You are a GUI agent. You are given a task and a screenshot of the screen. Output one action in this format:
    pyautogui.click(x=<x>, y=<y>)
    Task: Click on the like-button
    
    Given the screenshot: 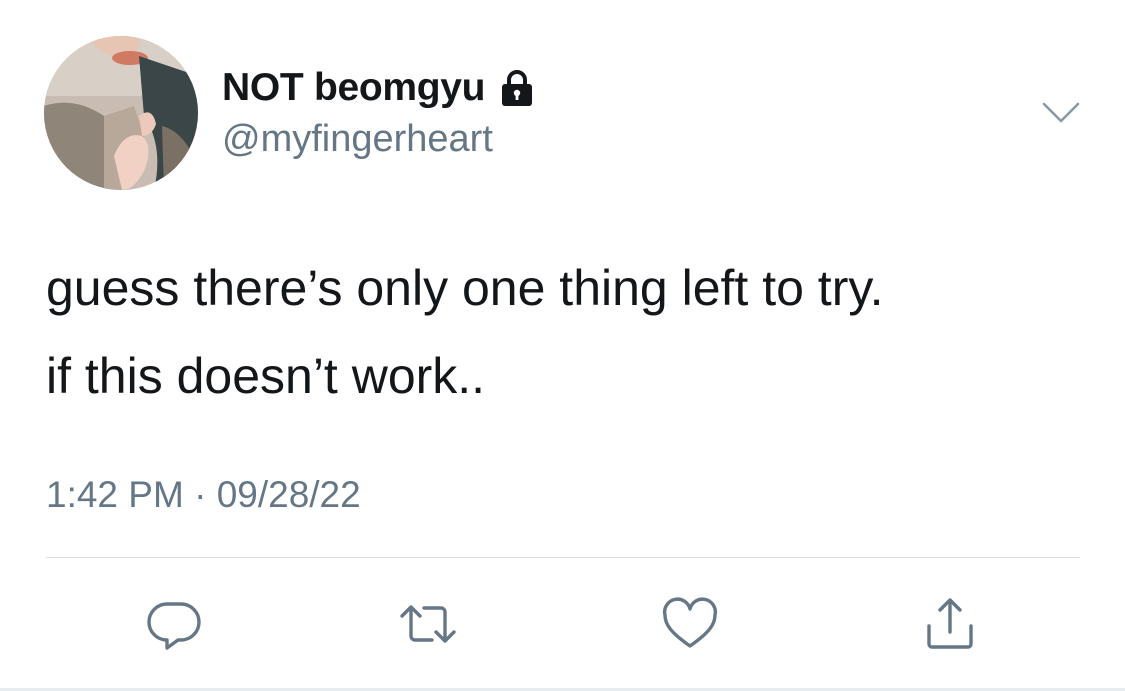 What is the action you would take?
    pyautogui.click(x=690, y=624)
    